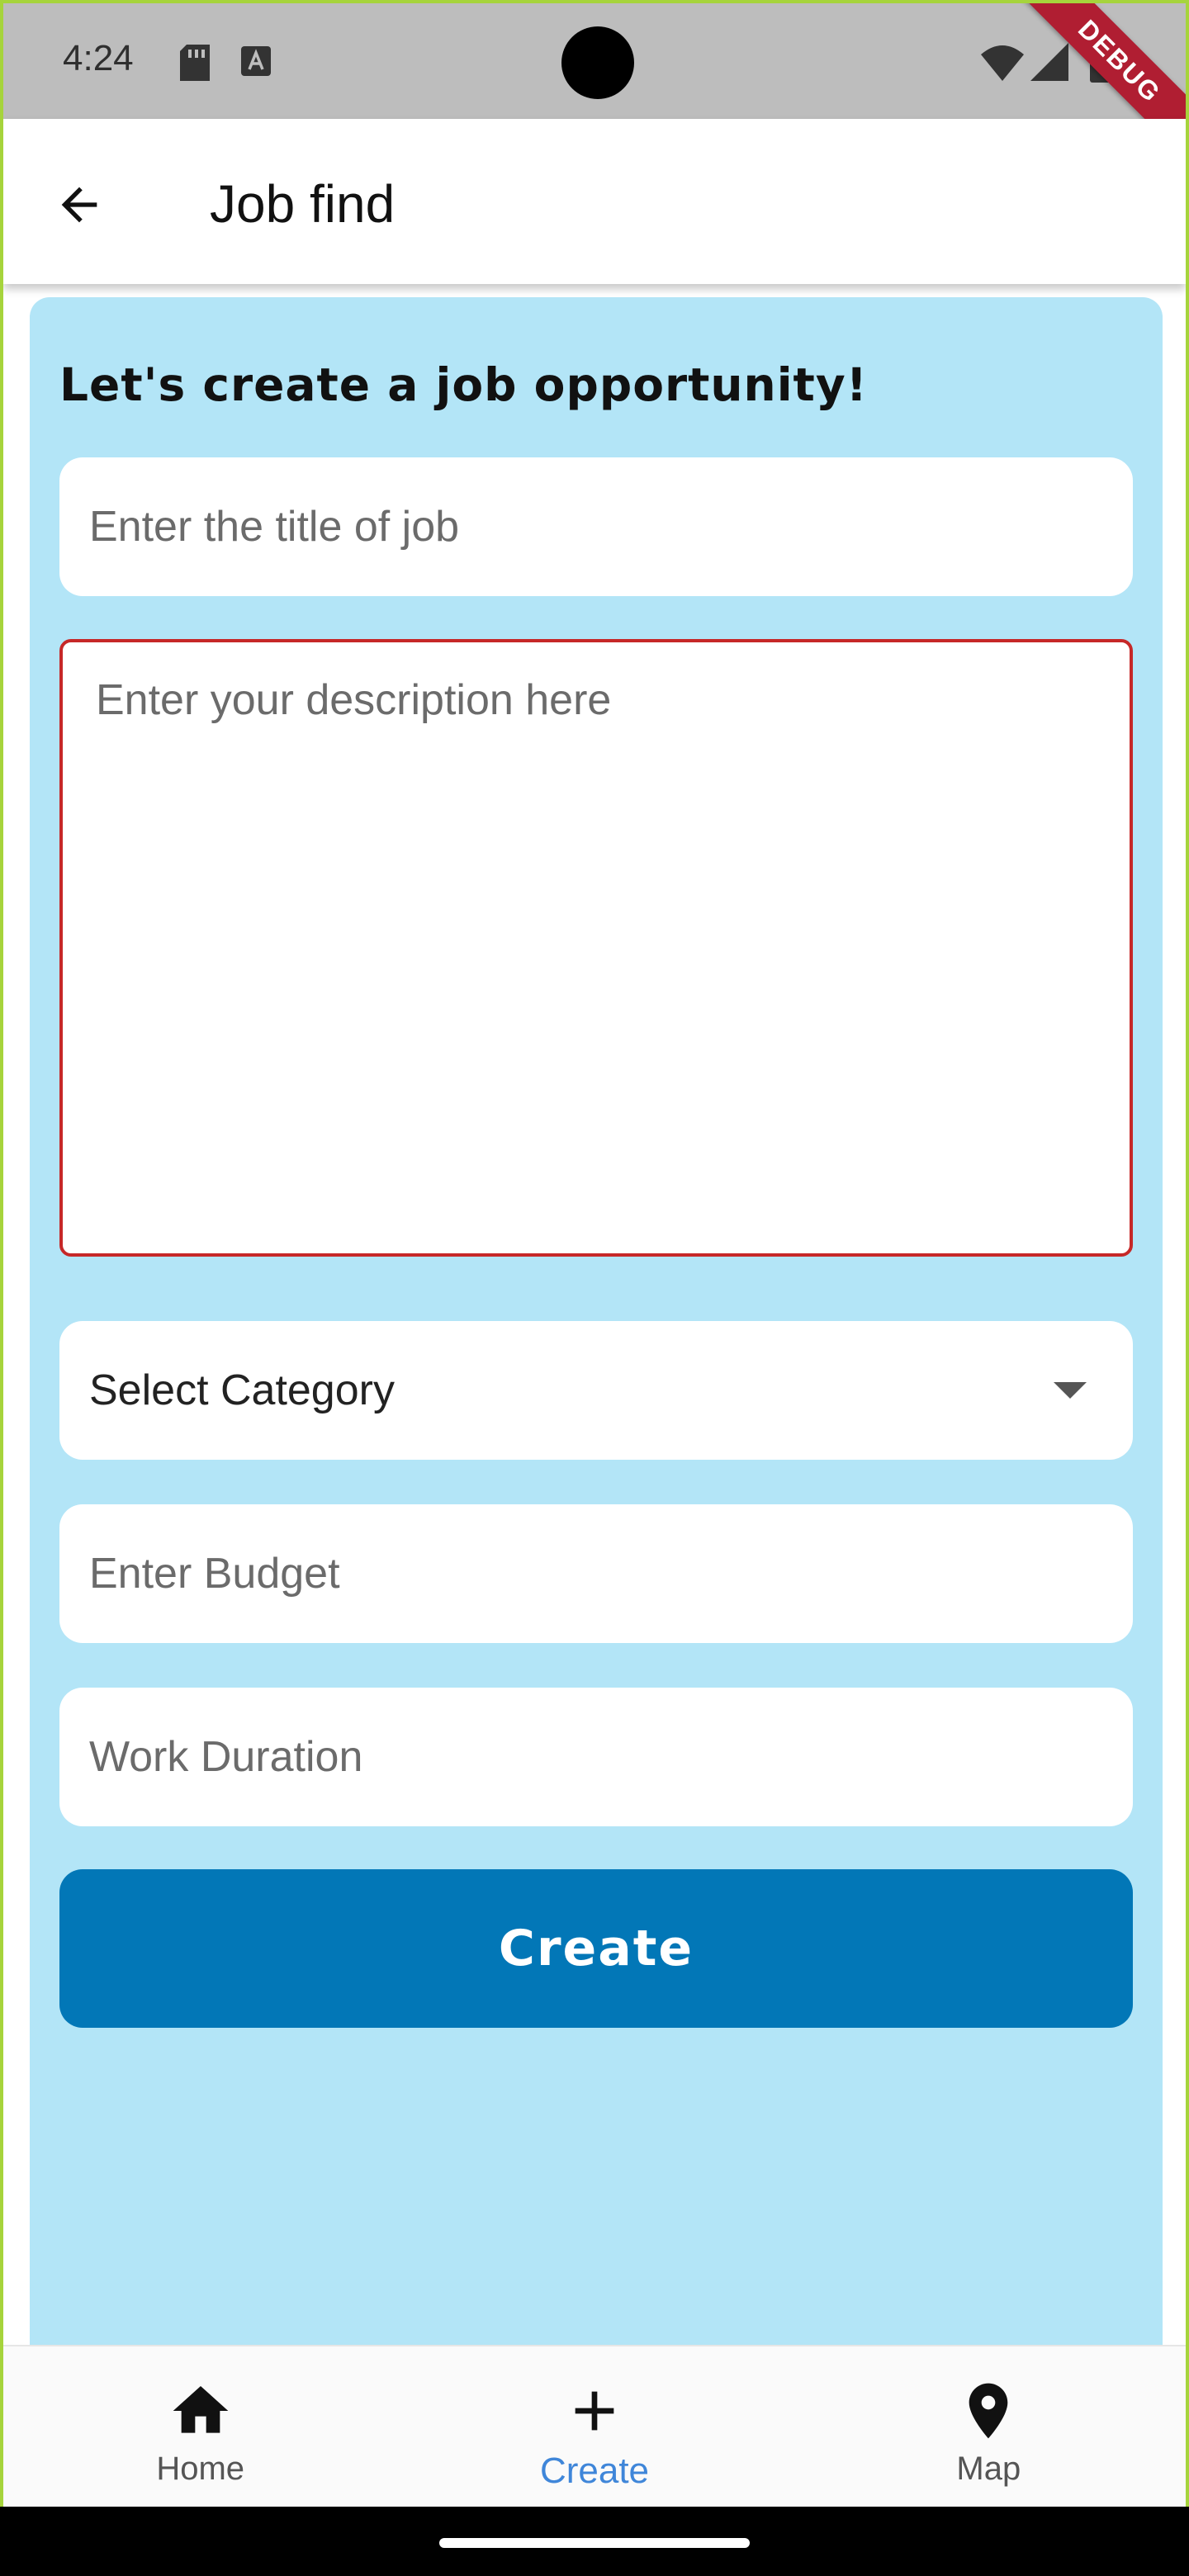 This screenshot has height=2576, width=1189. Describe the element at coordinates (596, 1390) in the screenshot. I see `category-dropdown: Select Category` at that location.